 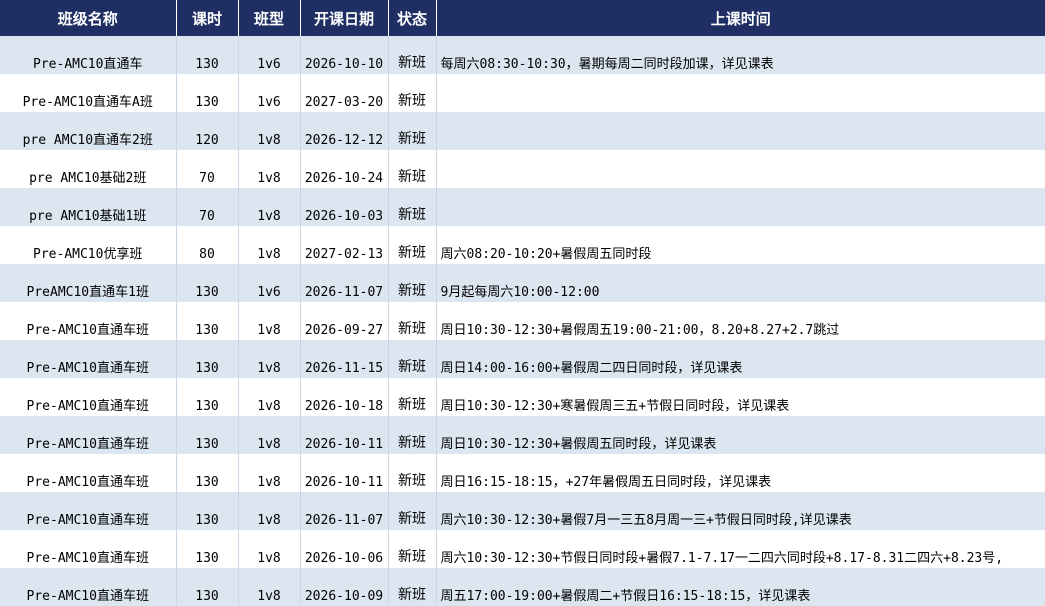 I want to click on cell-start-date: 2026-10-06, so click(x=344, y=549).